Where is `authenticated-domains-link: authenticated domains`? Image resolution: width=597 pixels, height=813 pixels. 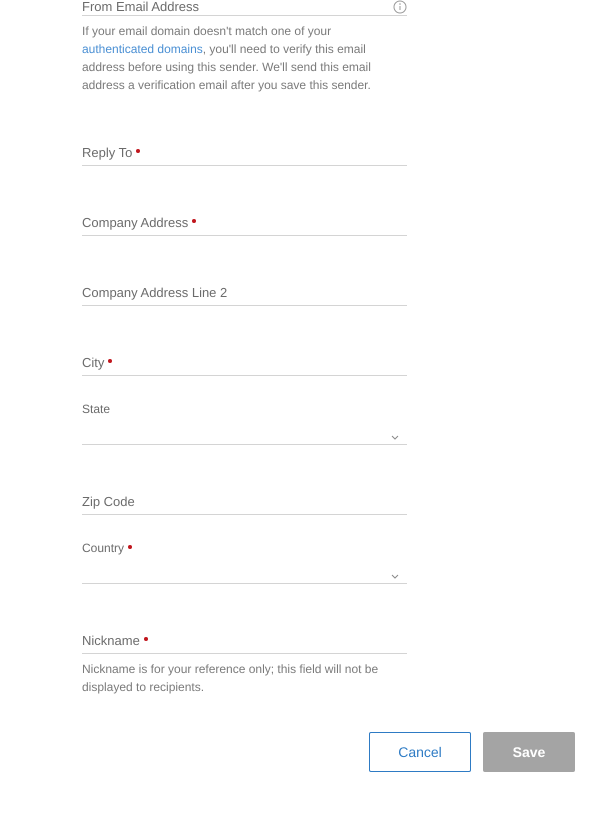 authenticated-domains-link: authenticated domains is located at coordinates (142, 49).